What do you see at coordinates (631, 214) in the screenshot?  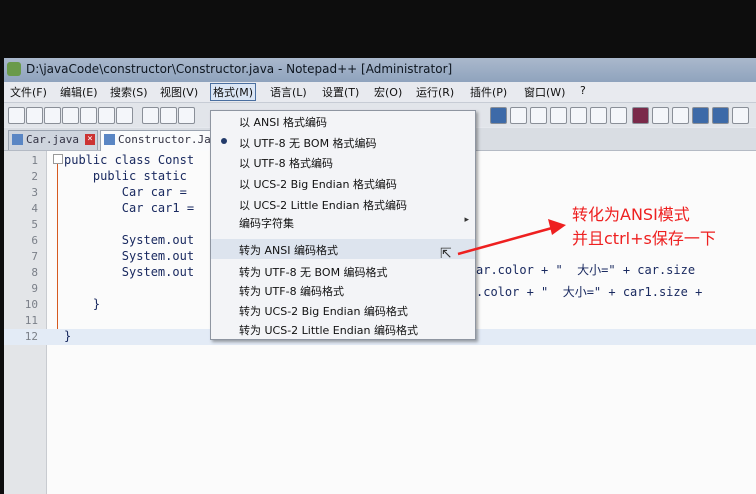 I see `annotation-line-1: 转化为ANSI模式` at bounding box center [631, 214].